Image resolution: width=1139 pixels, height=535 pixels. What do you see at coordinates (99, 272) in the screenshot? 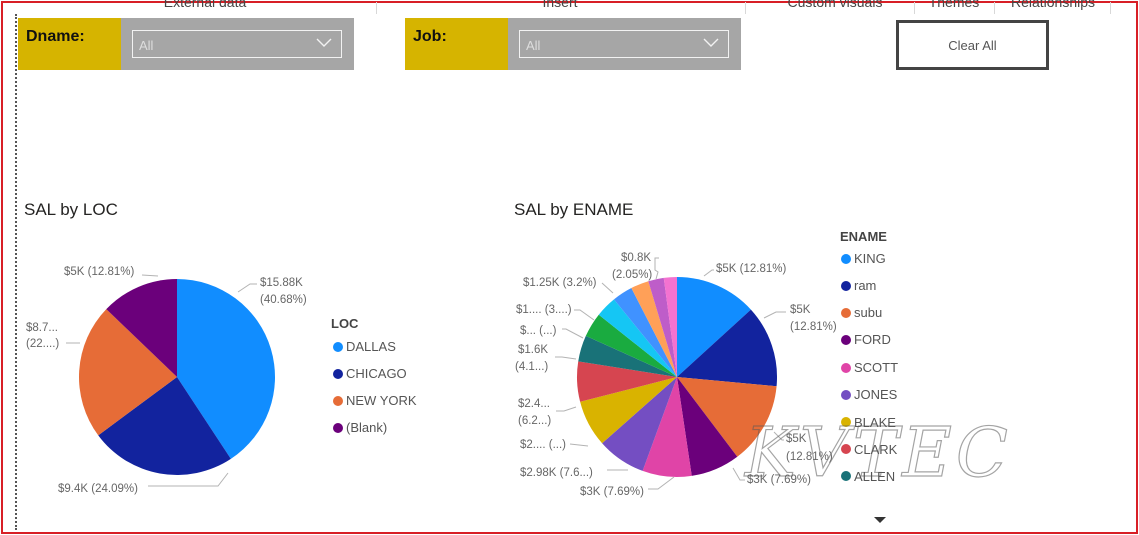
I see `data-label-blank: $5K (12.81%)` at bounding box center [99, 272].